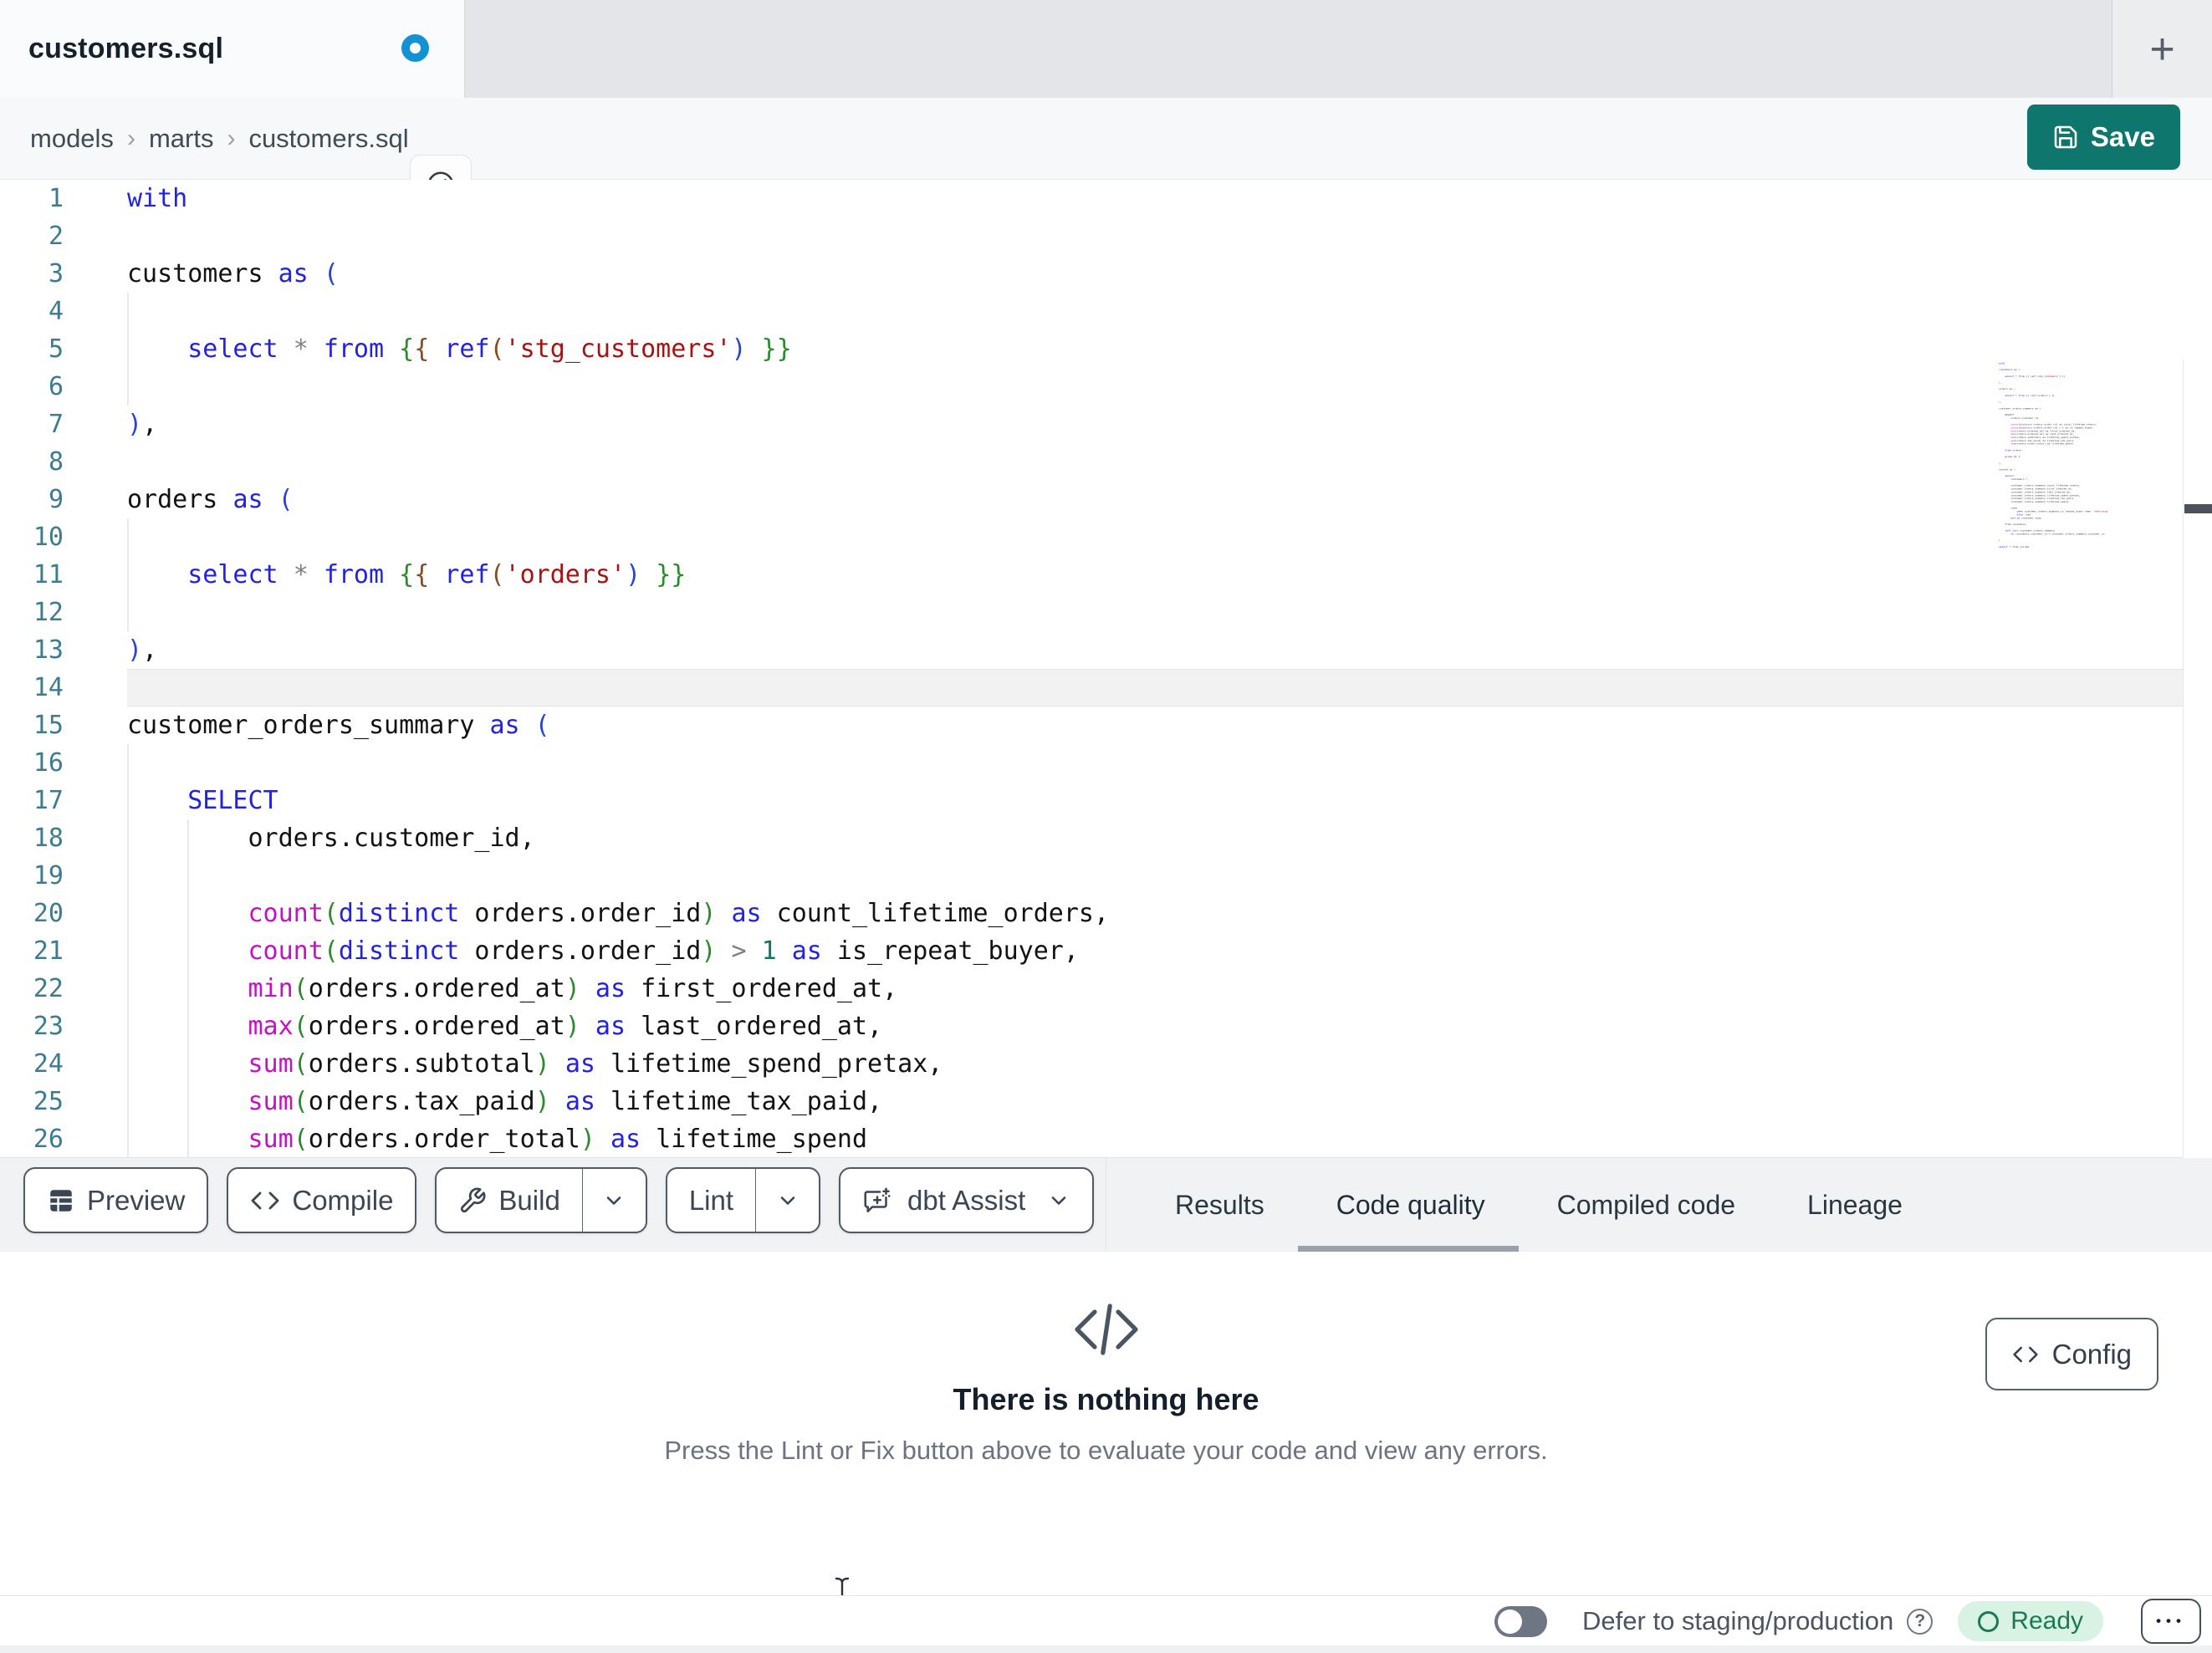  I want to click on save-button: Save, so click(2103, 137).